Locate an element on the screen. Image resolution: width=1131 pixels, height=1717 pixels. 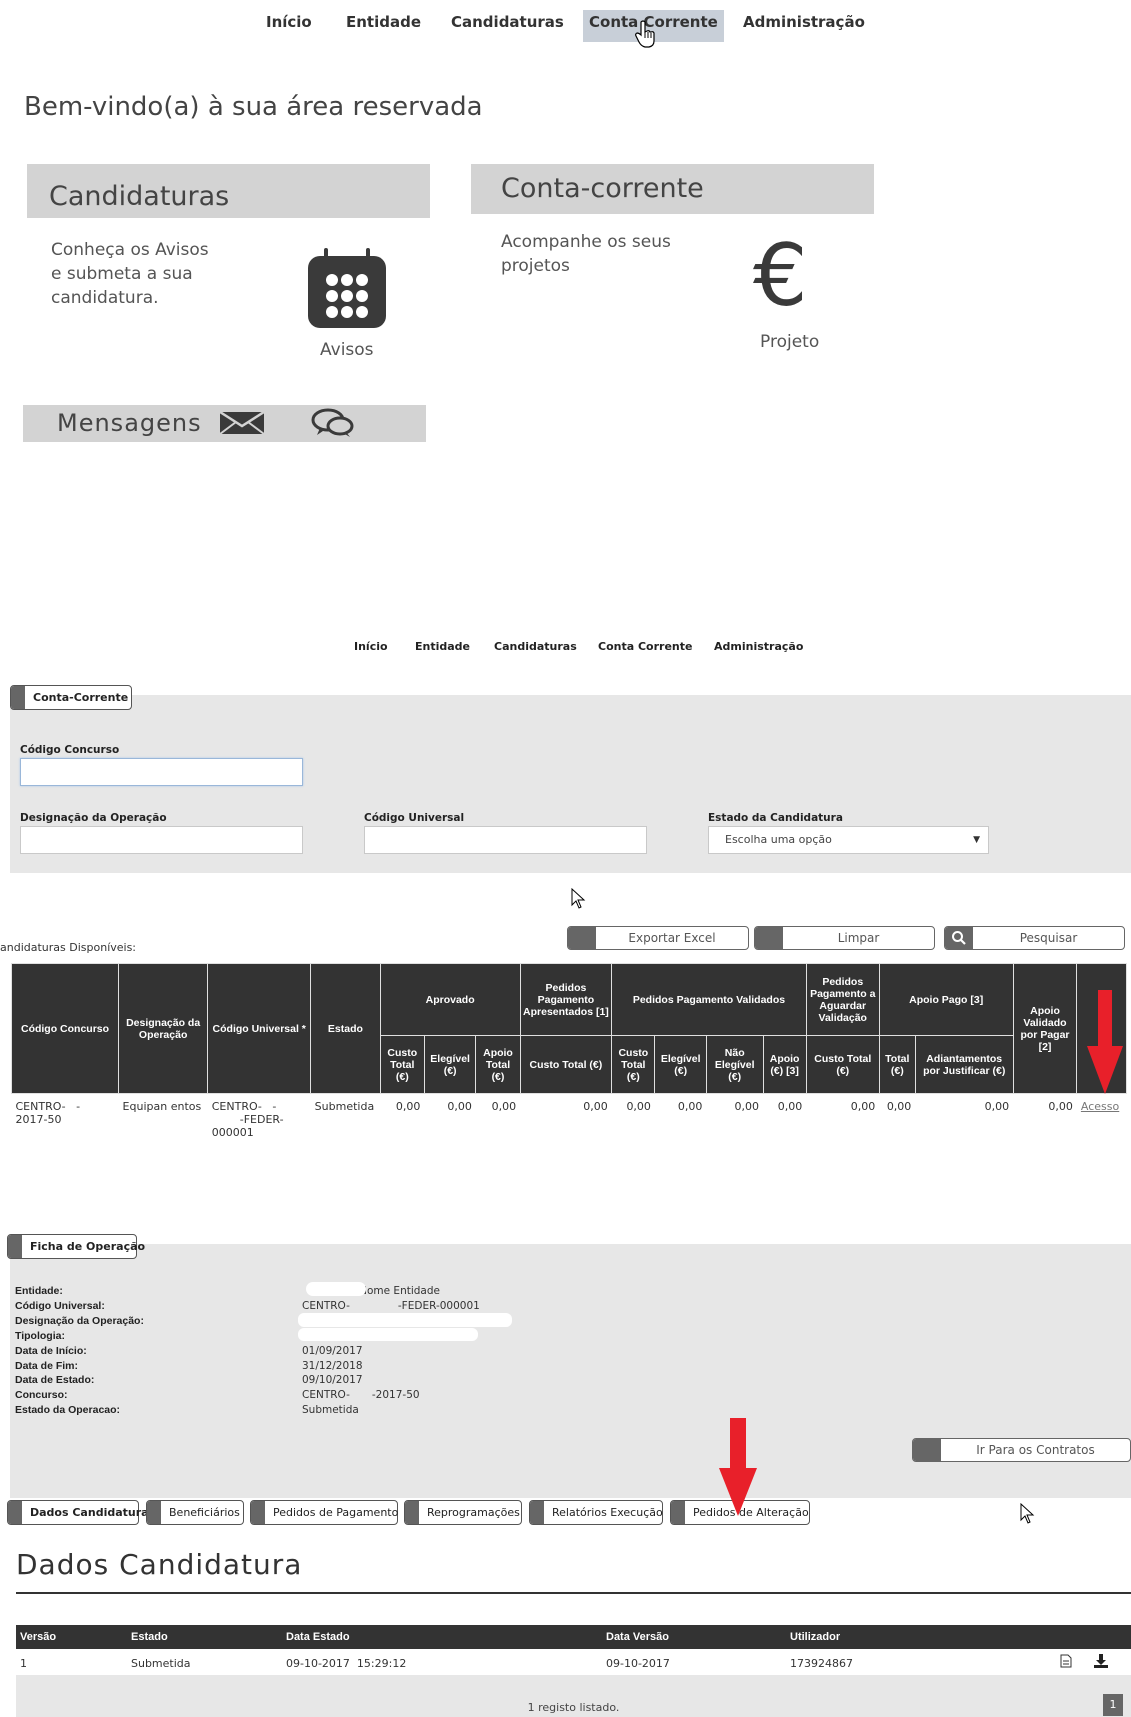
tile-candidaturas-caption: Avisos is located at coordinates (347, 350).